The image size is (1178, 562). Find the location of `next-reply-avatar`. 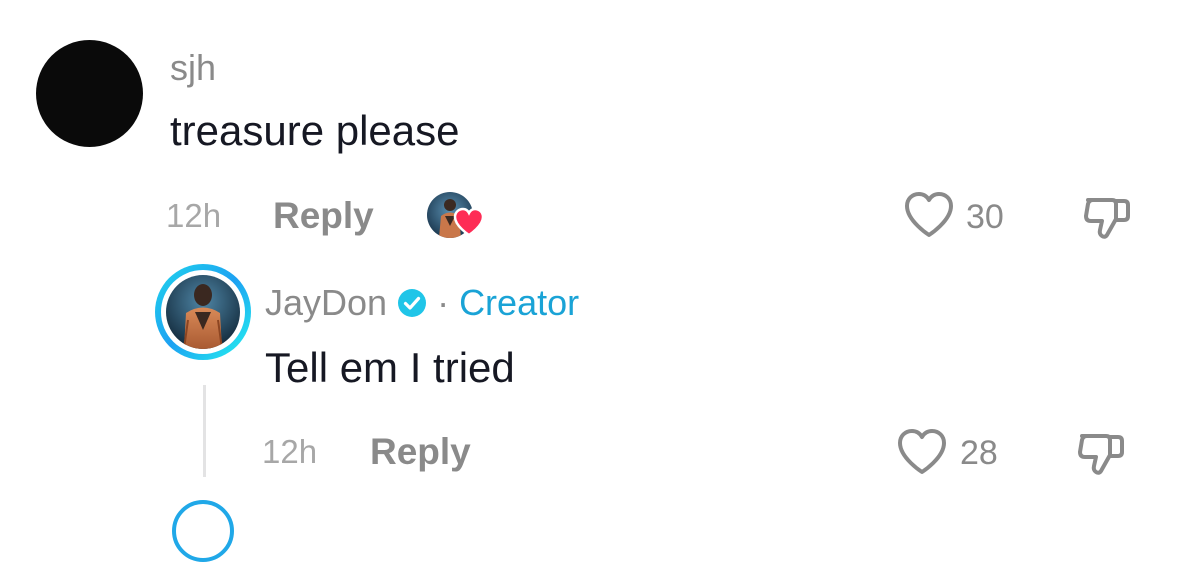

next-reply-avatar is located at coordinates (203, 531).